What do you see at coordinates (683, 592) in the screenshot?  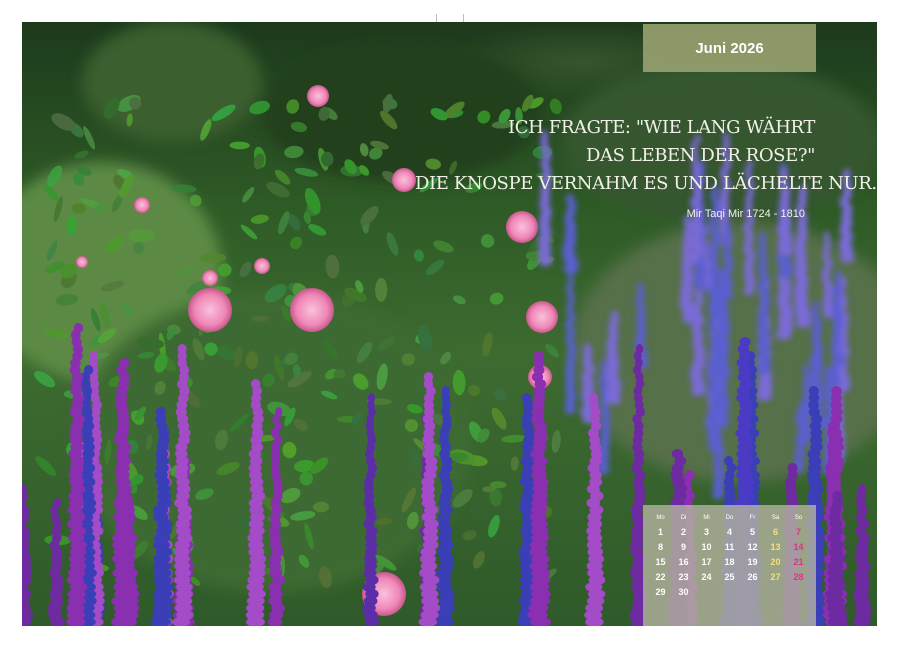 I see `calendar-day: 30` at bounding box center [683, 592].